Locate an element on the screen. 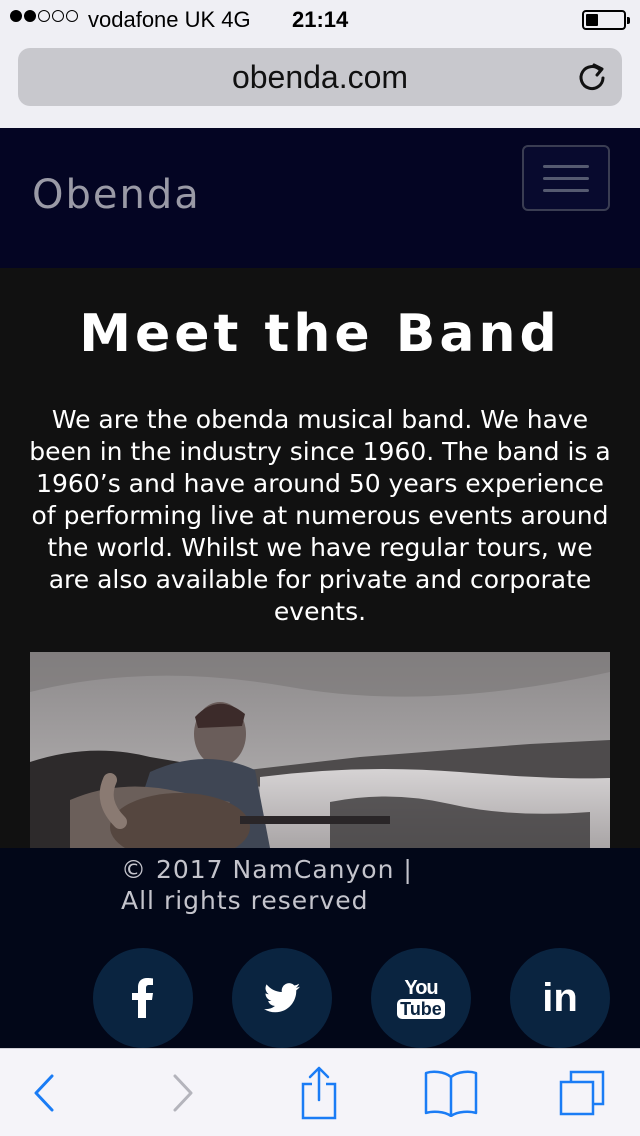 This screenshot has height=1136, width=640. linkedin-icon: in is located at coordinates (560, 997).